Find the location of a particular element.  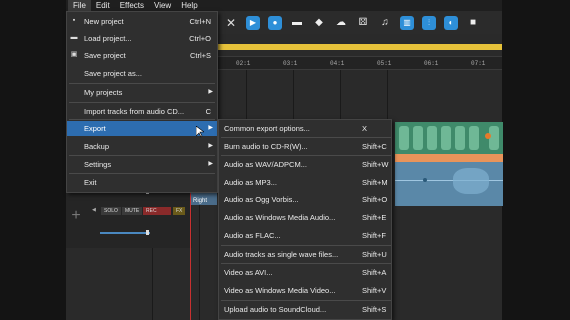

right-margin is located at coordinates (536, 160).